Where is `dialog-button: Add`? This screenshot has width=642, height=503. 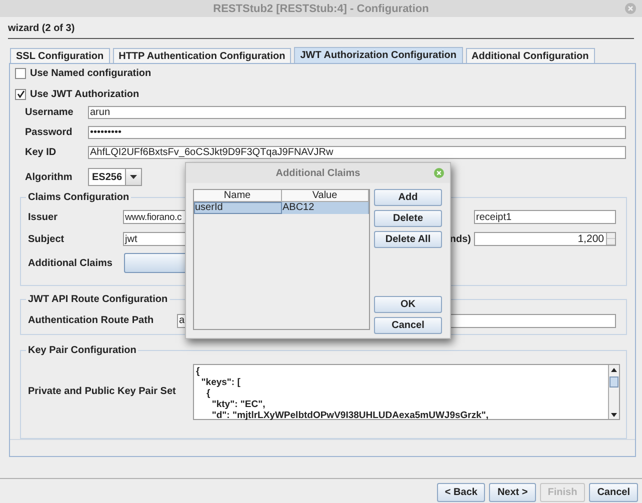 dialog-button: Add is located at coordinates (408, 197).